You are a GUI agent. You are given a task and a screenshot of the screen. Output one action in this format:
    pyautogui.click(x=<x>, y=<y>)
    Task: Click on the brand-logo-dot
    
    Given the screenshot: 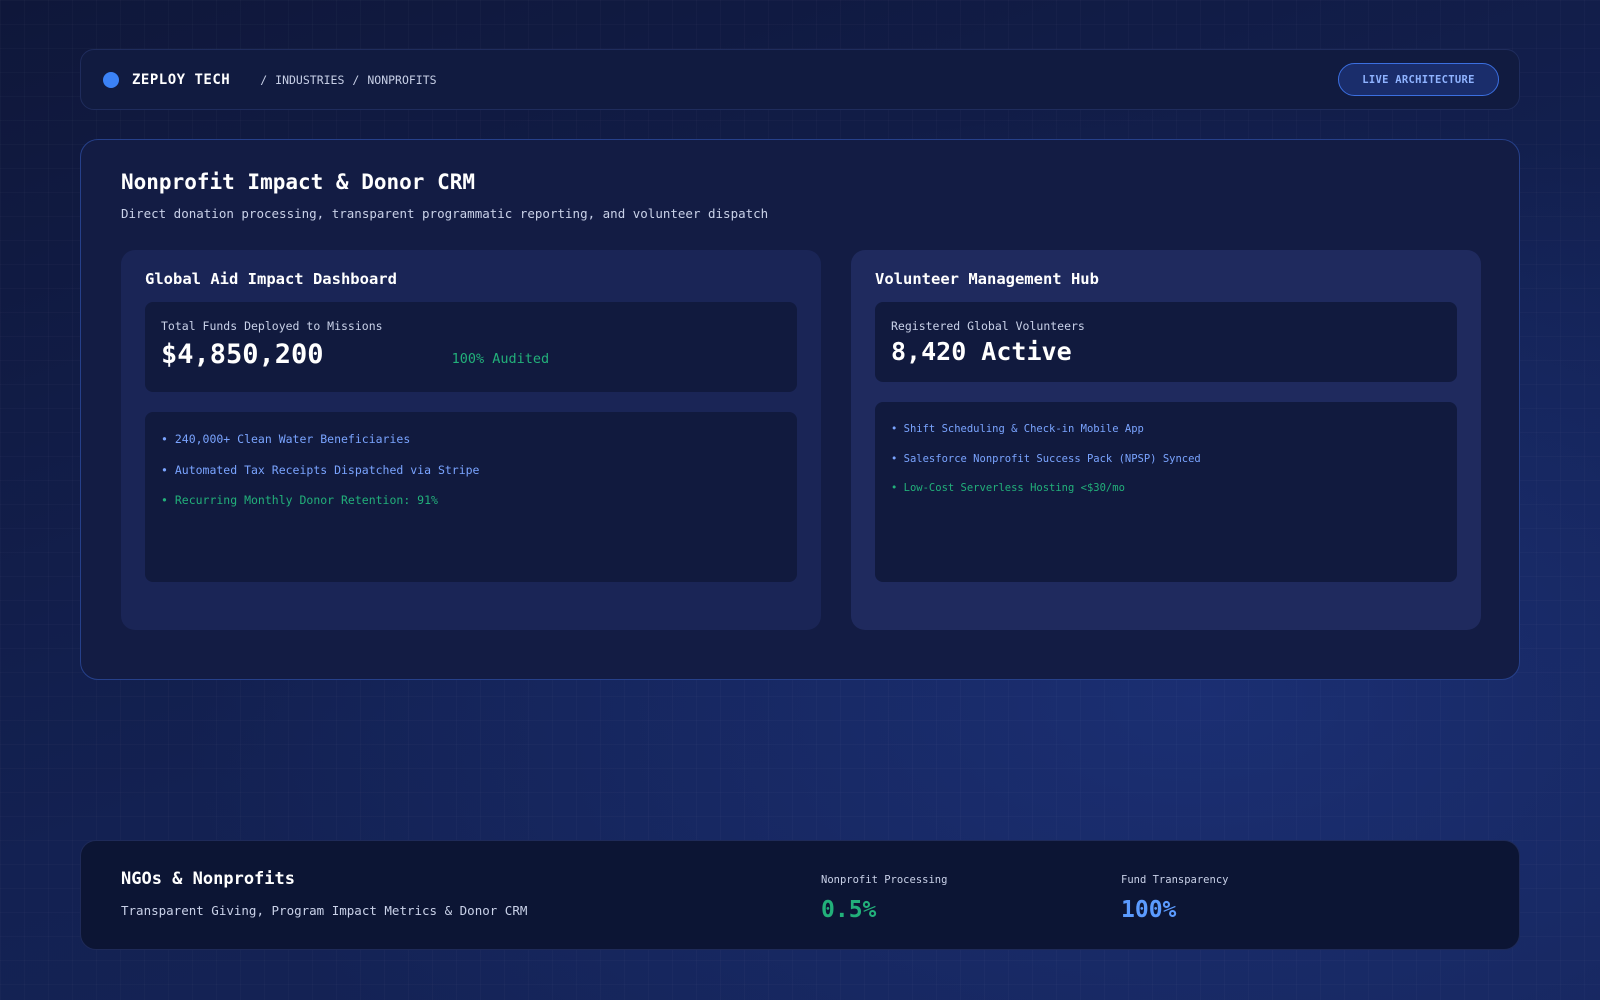 What is the action you would take?
    pyautogui.click(x=111, y=79)
    